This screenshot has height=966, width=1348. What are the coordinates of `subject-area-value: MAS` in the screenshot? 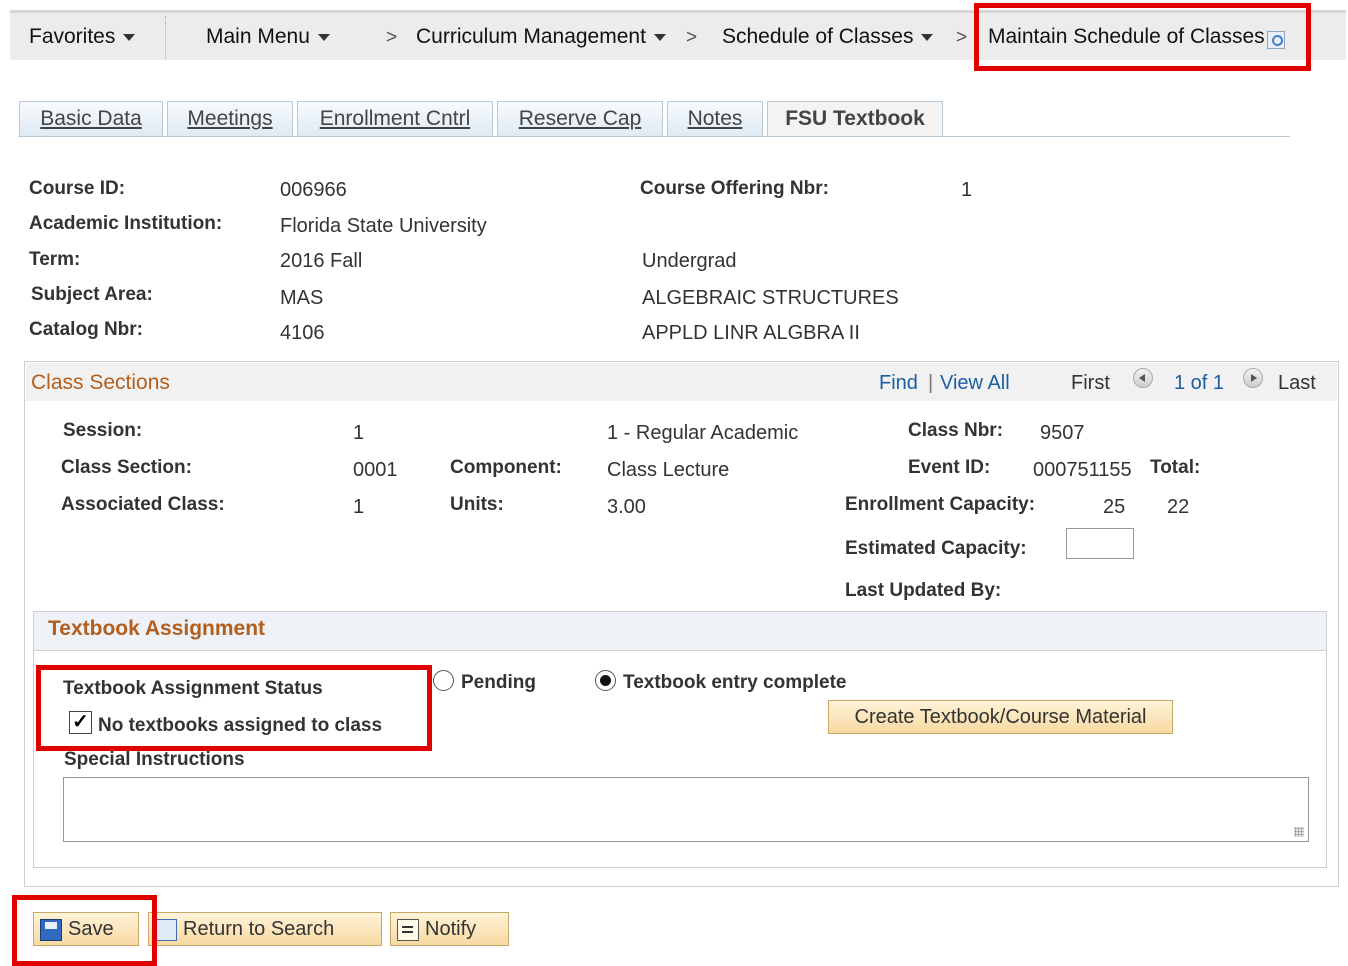 It's located at (302, 298).